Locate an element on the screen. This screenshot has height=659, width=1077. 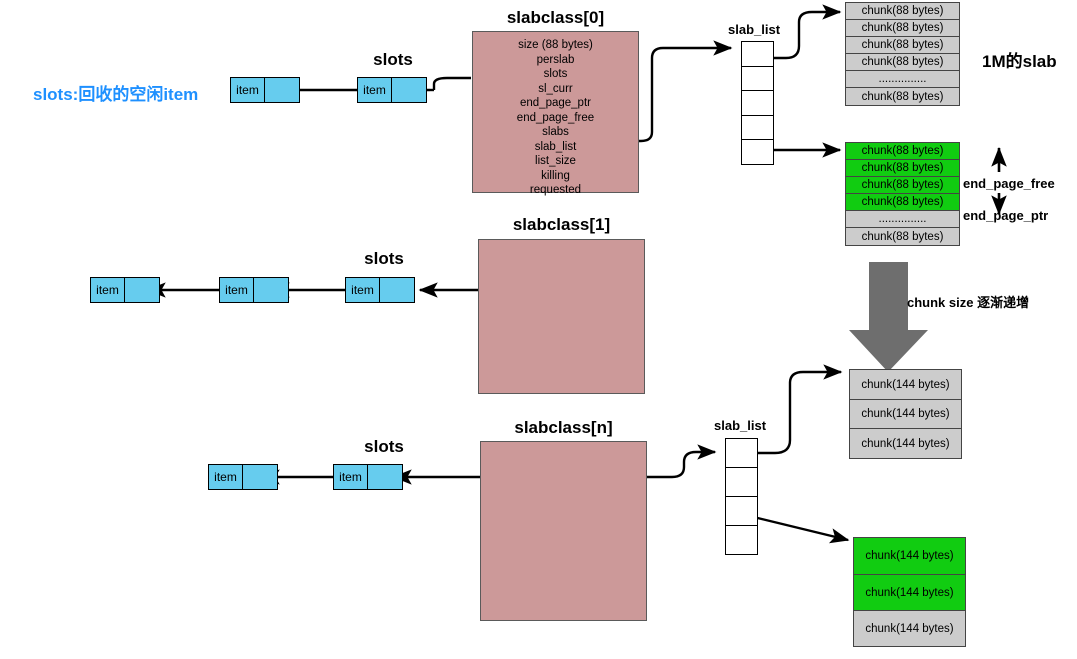
field-end-page-free: end_page_free is located at coordinates (555, 117).